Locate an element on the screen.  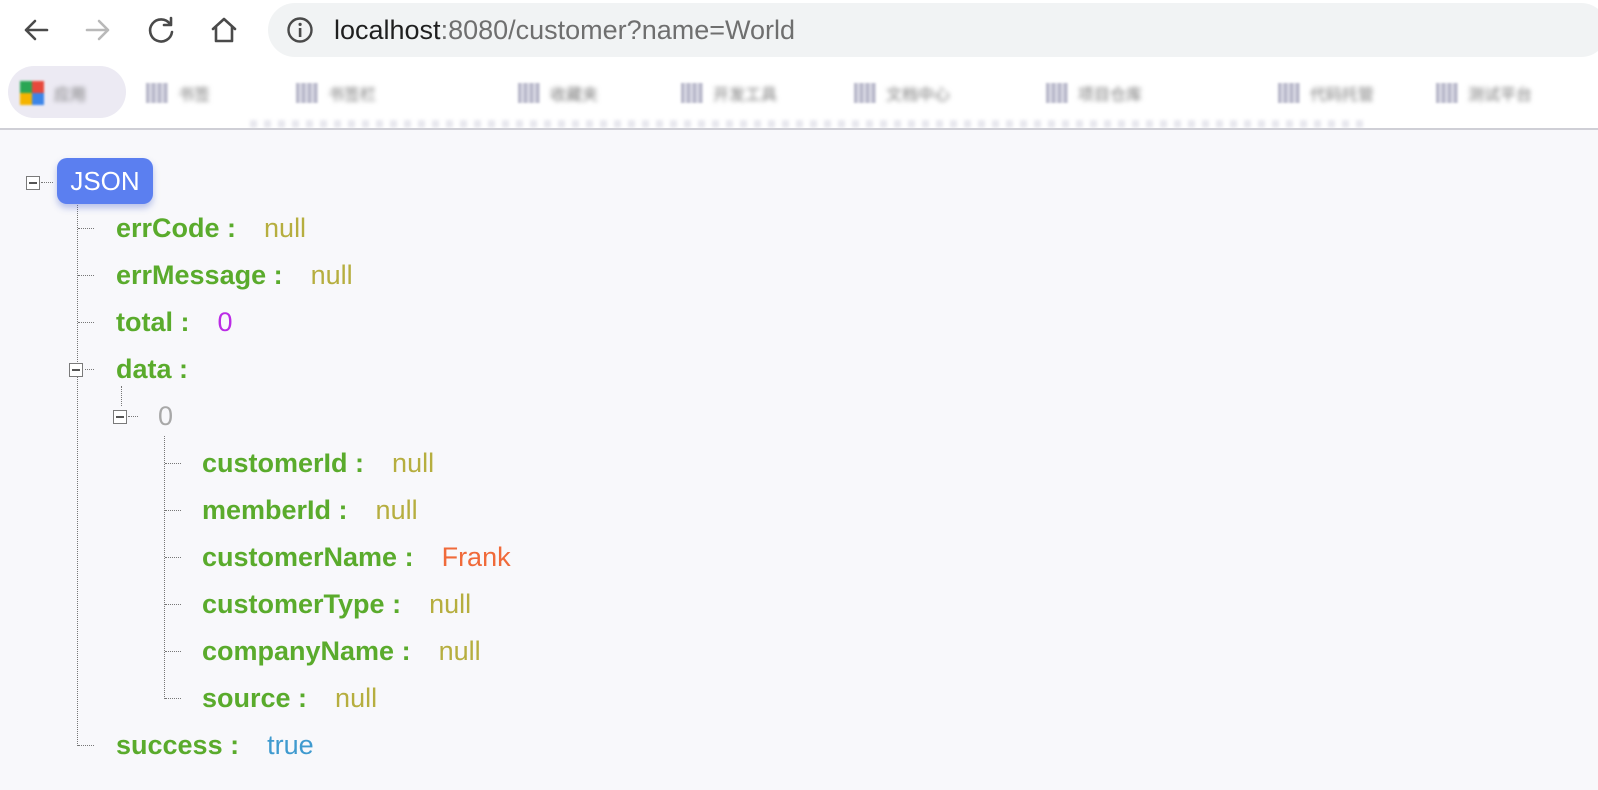
array-index-0: 0 is located at coordinates (165, 416).